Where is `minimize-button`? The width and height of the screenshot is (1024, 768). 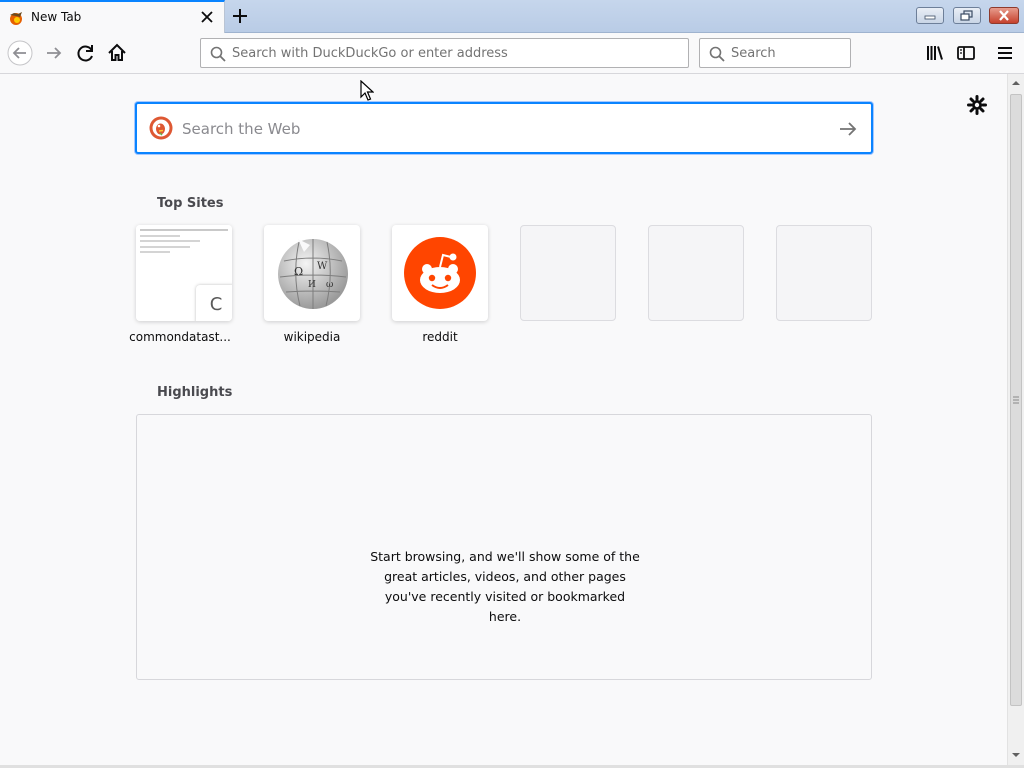 minimize-button is located at coordinates (930, 15).